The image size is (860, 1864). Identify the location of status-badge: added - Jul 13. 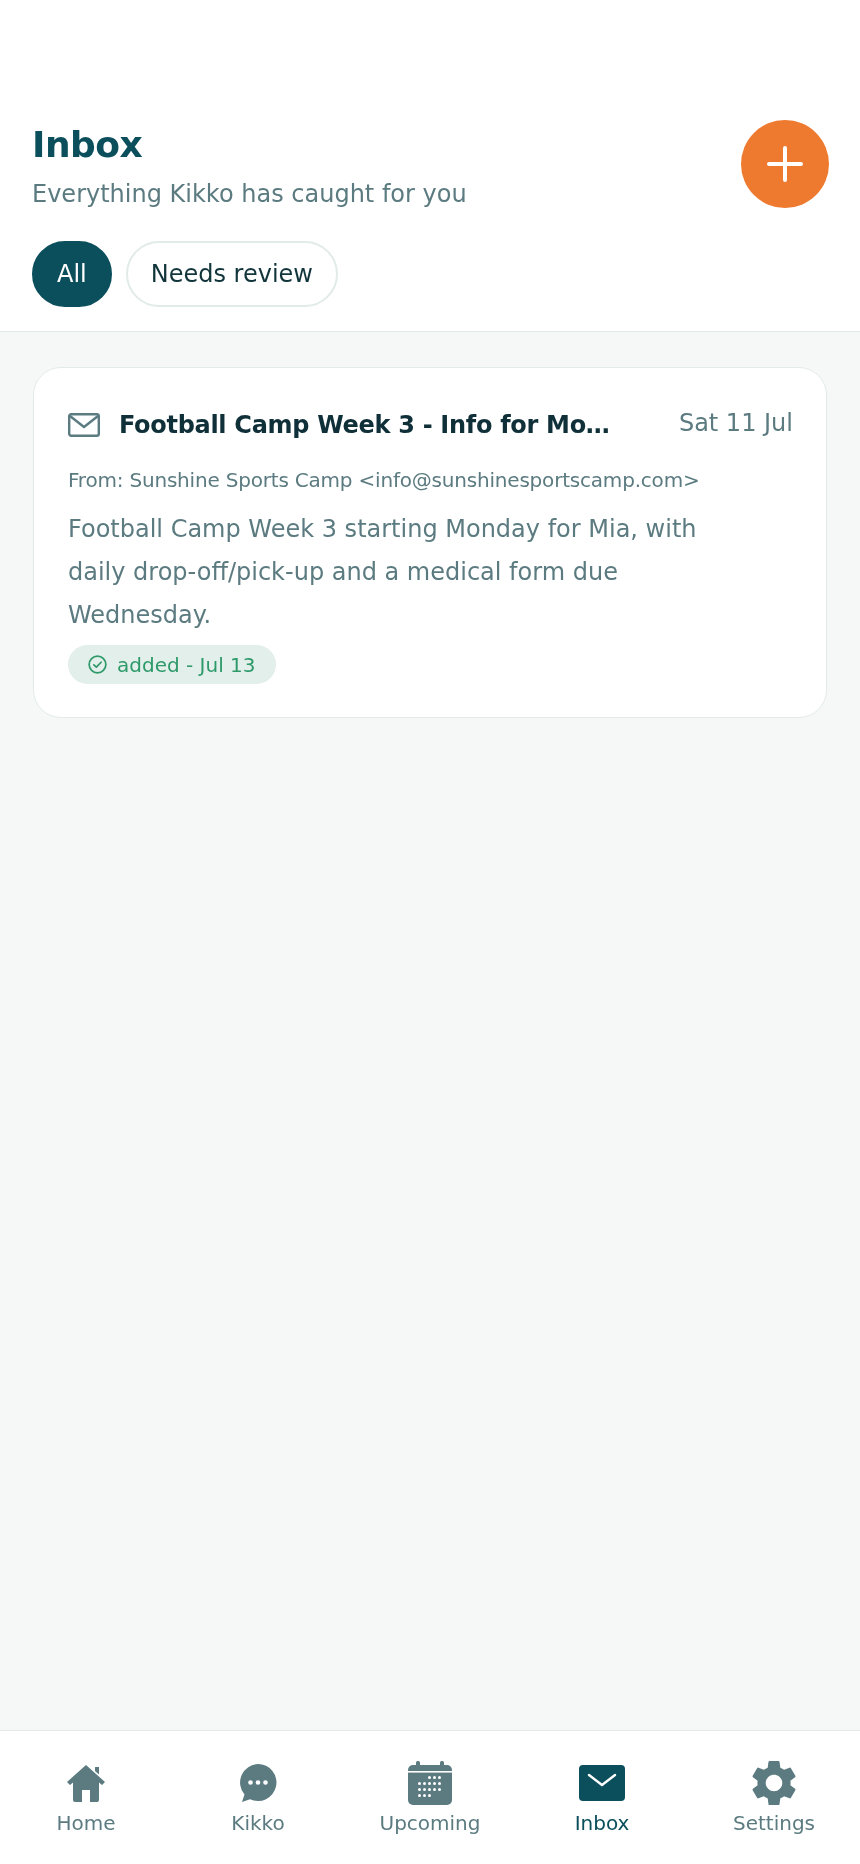
(172, 664).